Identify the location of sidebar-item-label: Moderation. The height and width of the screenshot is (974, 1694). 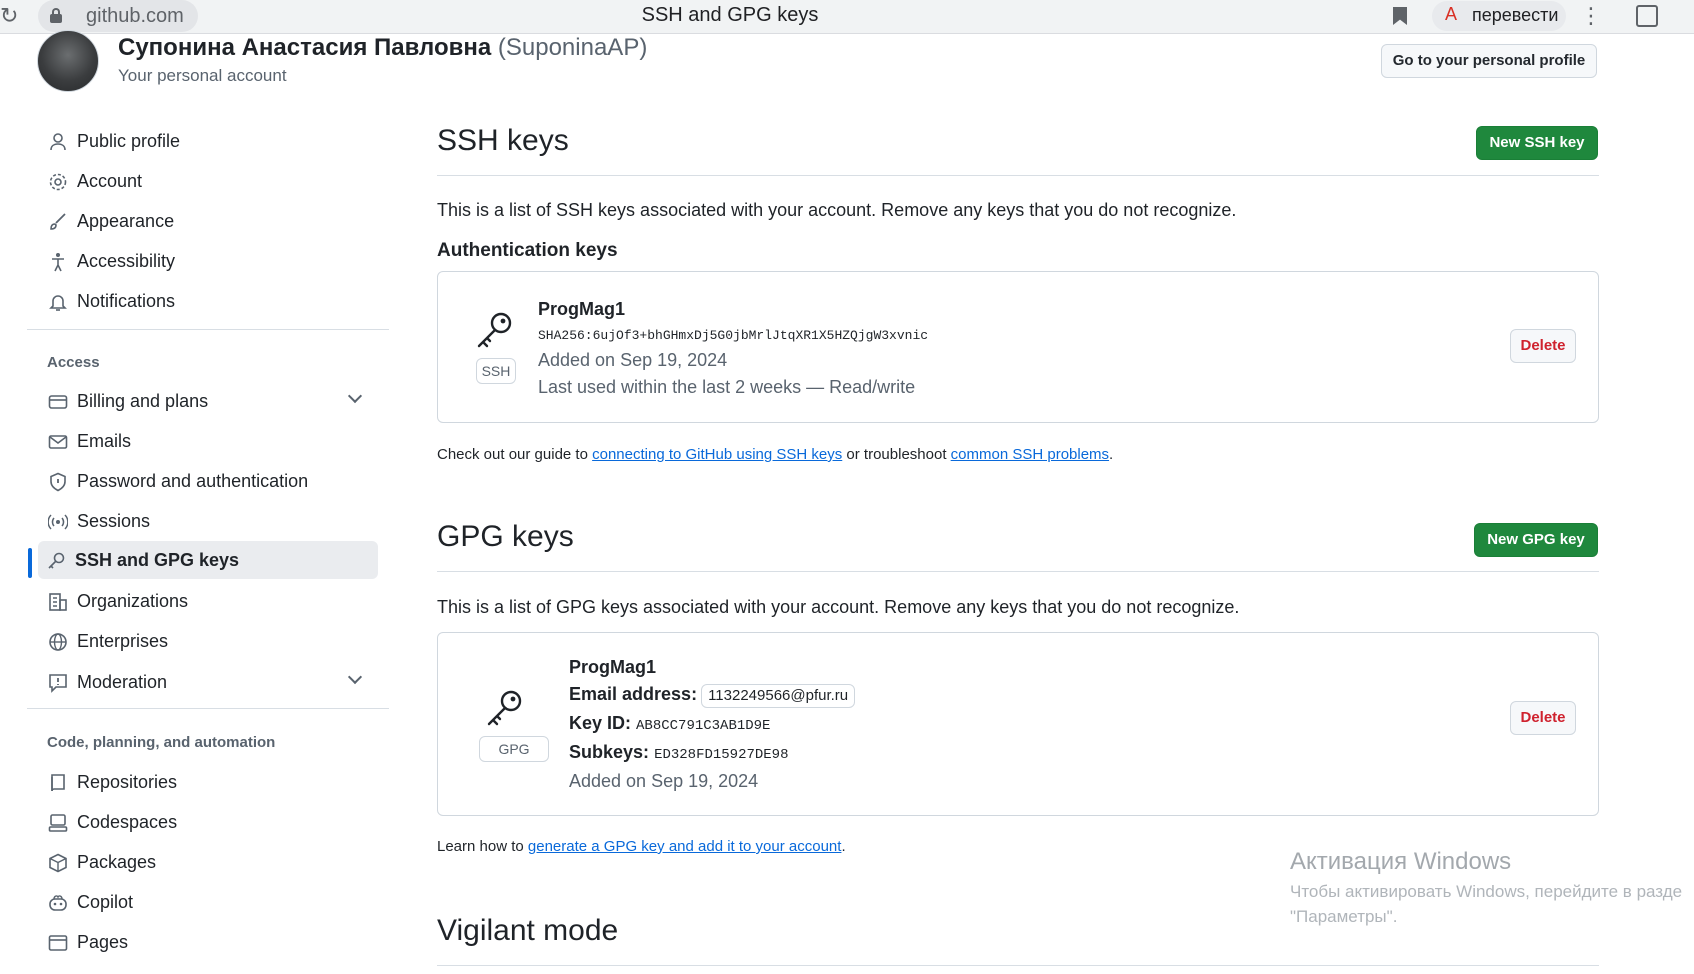
(122, 682).